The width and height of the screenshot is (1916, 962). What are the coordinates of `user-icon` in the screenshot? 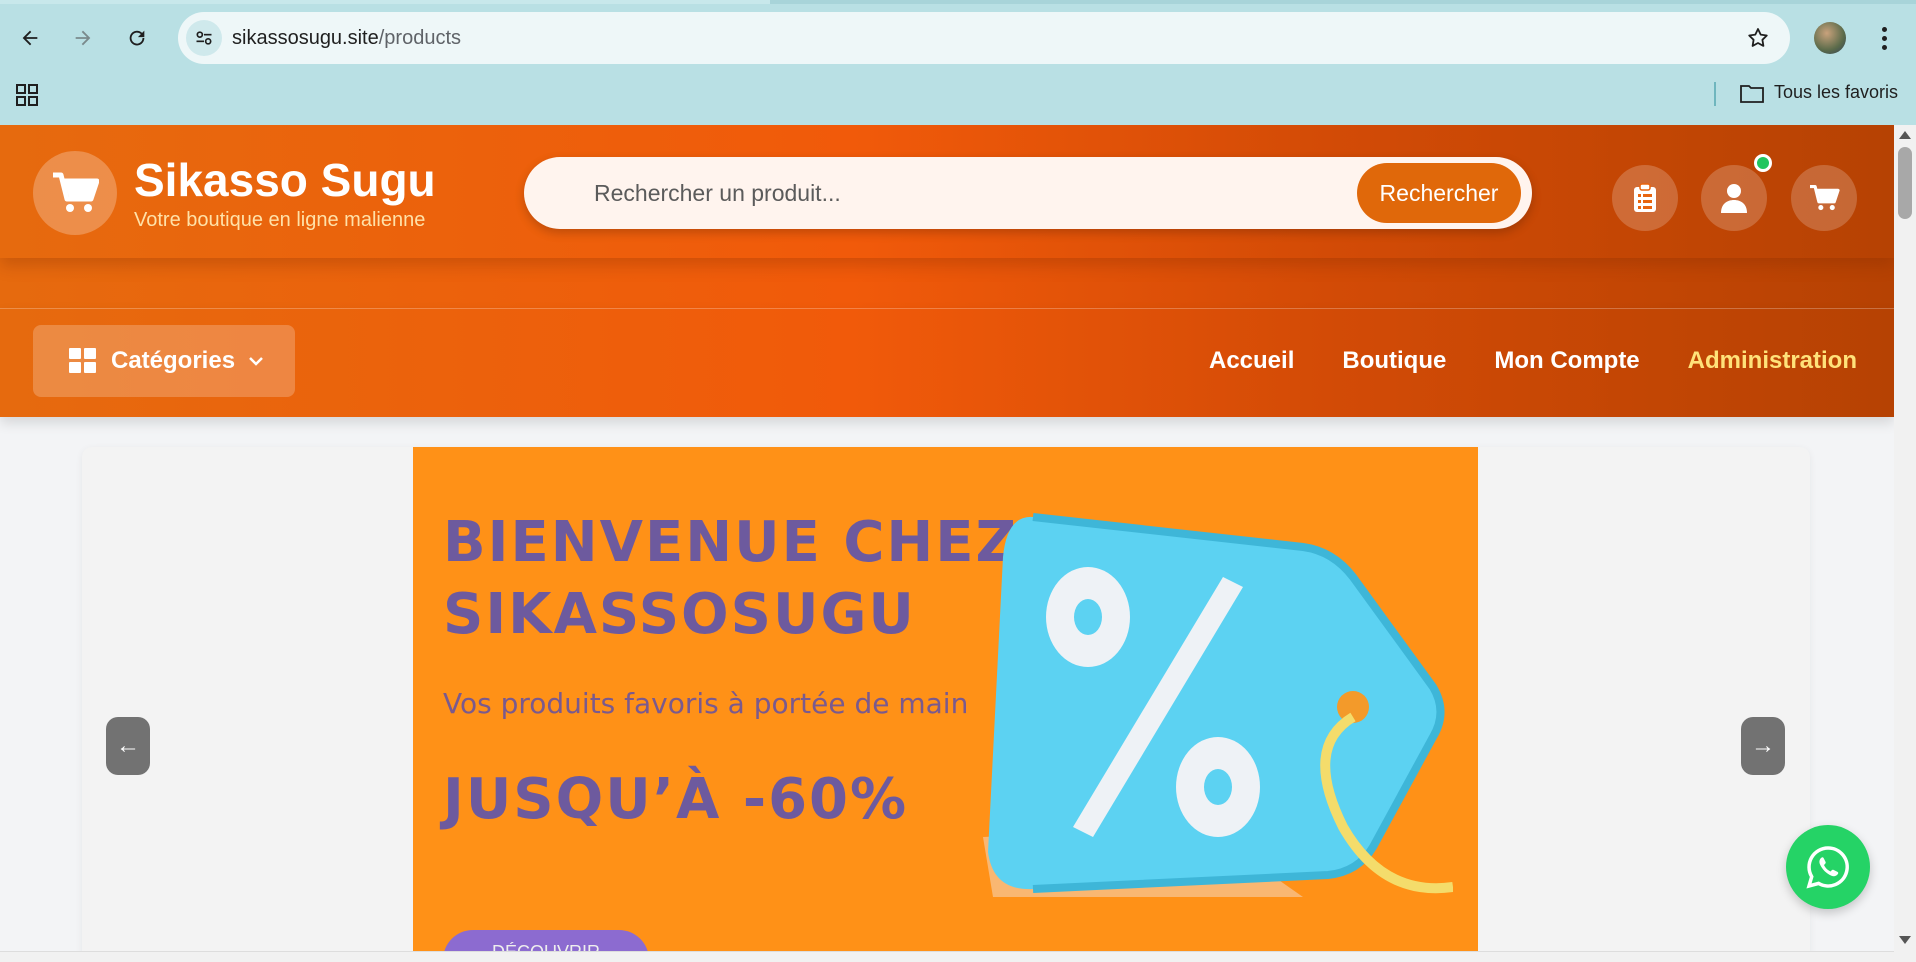 It's located at (1734, 198).